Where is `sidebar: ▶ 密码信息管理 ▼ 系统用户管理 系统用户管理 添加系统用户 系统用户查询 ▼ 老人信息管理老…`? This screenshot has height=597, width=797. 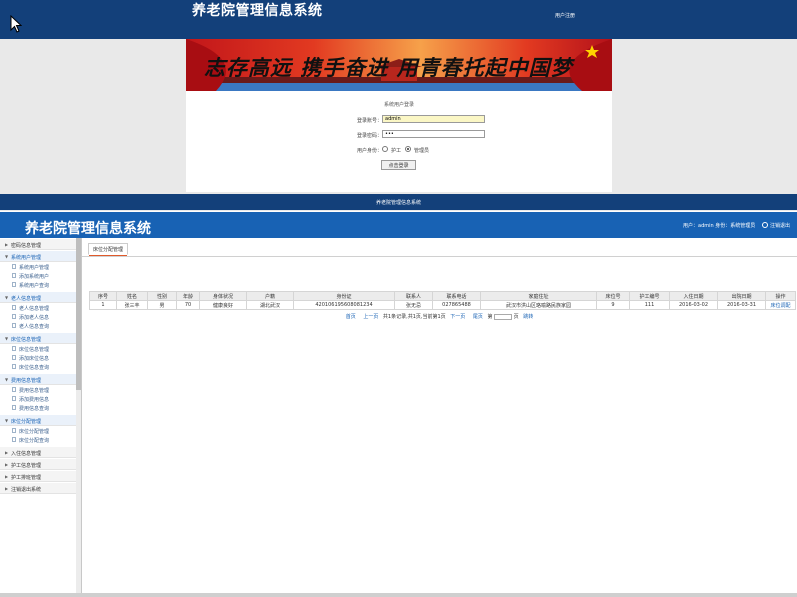
sidebar: ▶ 密码信息管理 ▼ 系统用户管理 系统用户管理 添加系统用户 系统用户查询 ▼ 老人信息管理老… is located at coordinates (41, 416).